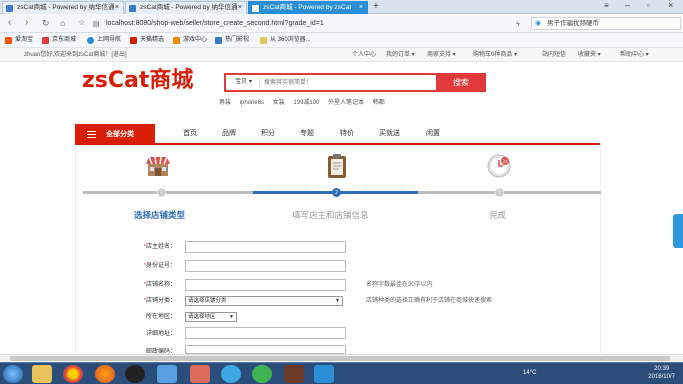  What do you see at coordinates (634, 55) in the screenshot?
I see `top-link-help: 帮助中心 ▾` at bounding box center [634, 55].